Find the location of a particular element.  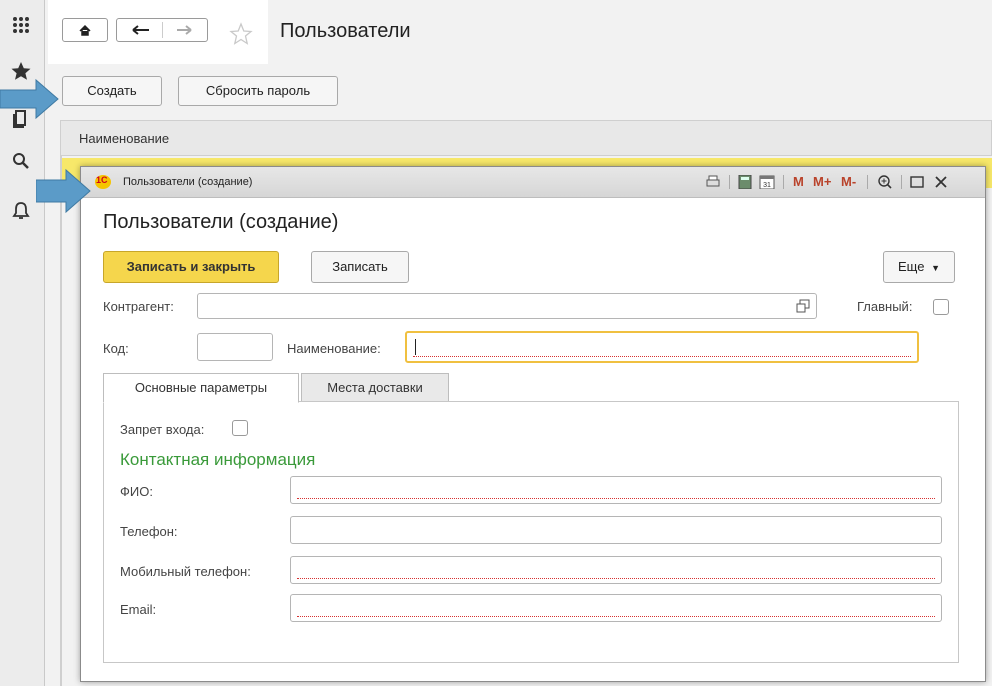

pointer-arrow-create is located at coordinates (29, 99).